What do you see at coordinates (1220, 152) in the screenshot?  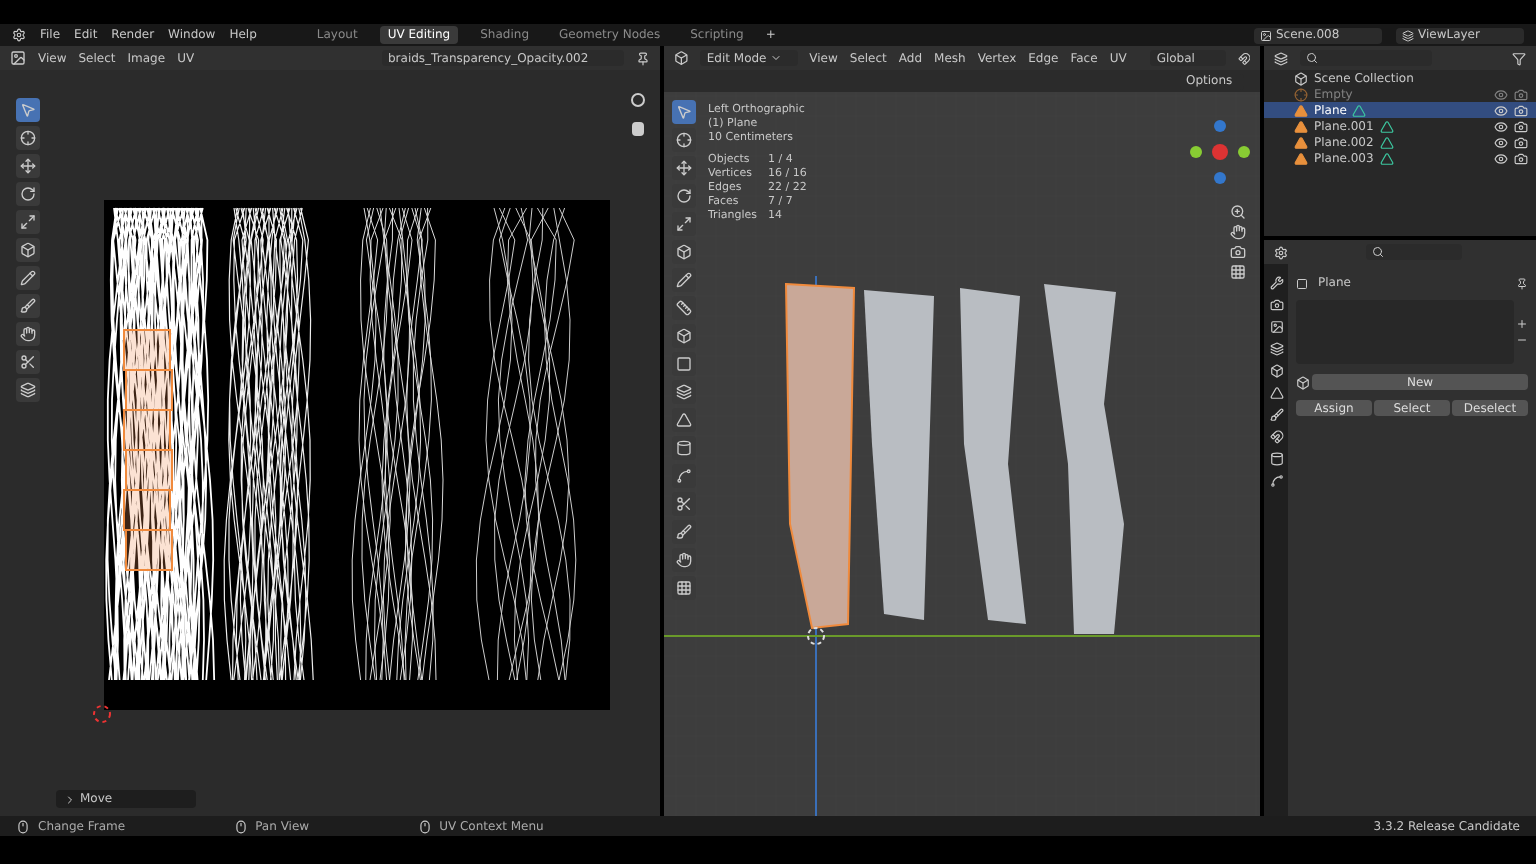 I see `navigation-gizmo` at bounding box center [1220, 152].